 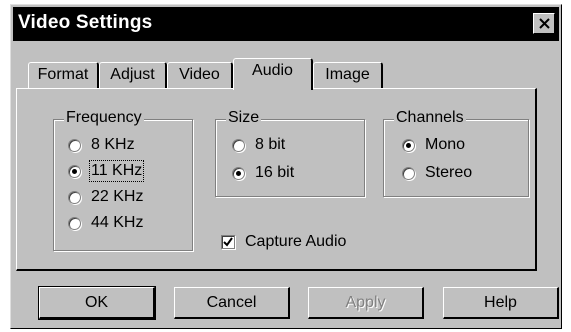 I want to click on frequency-legend: Frequency, so click(x=104, y=118).